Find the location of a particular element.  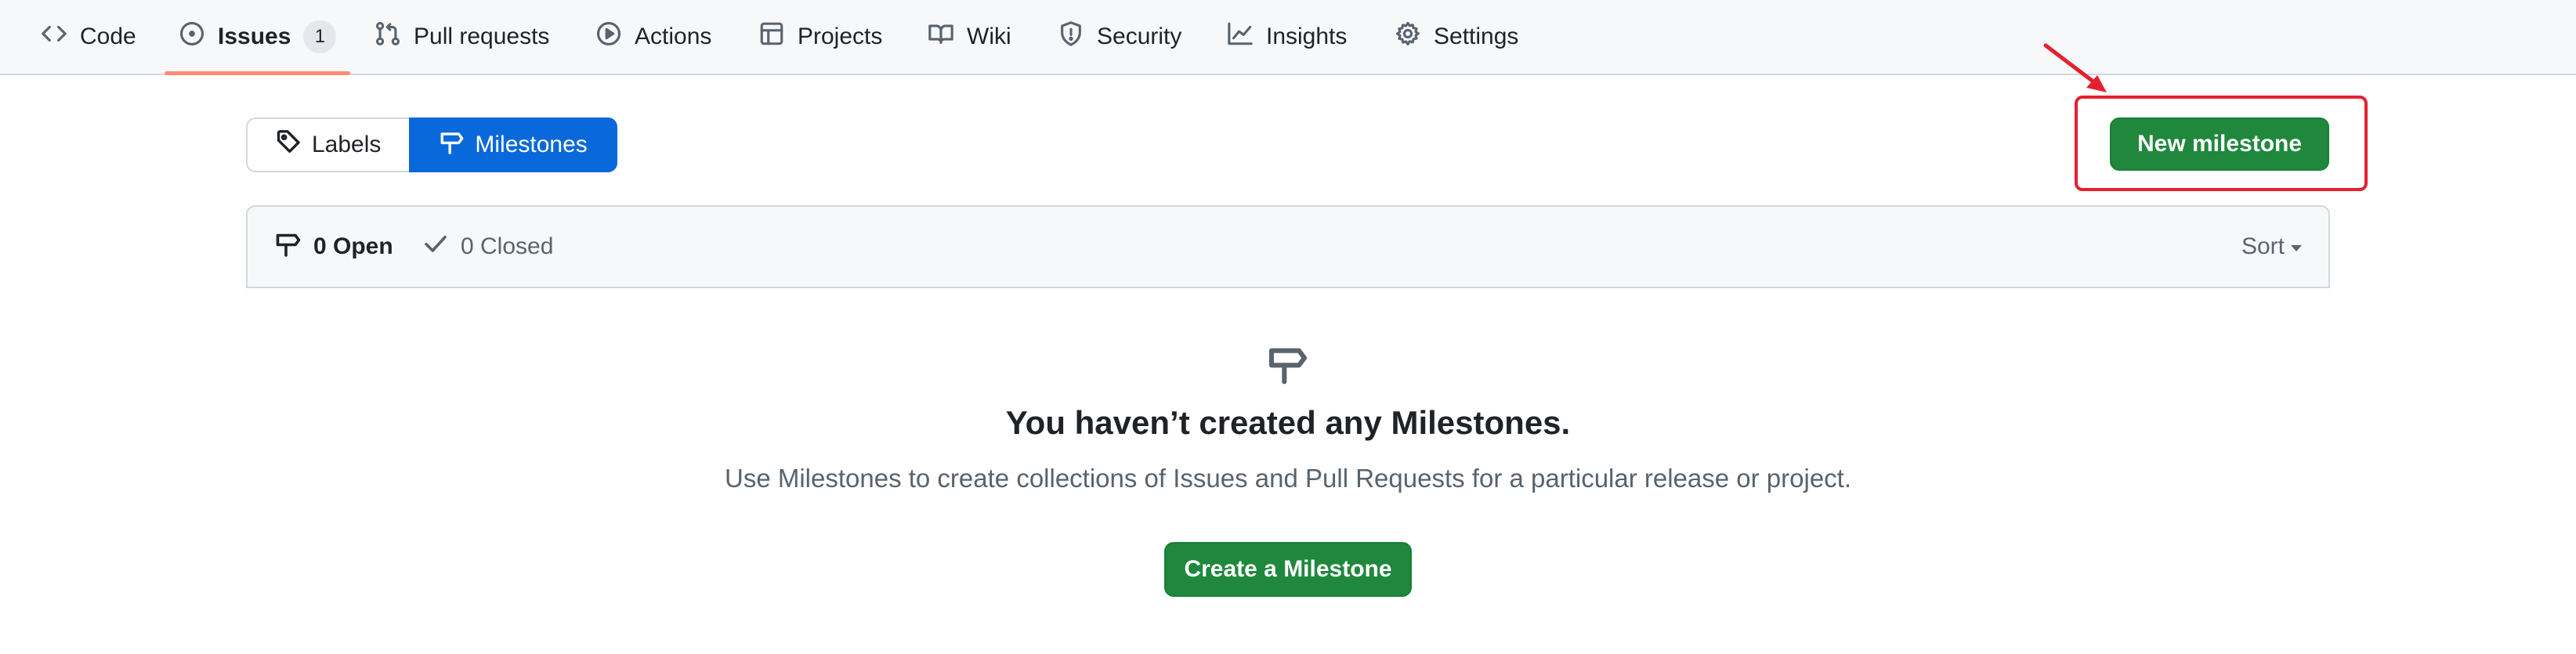

tab-projects-label: Projects is located at coordinates (841, 36).